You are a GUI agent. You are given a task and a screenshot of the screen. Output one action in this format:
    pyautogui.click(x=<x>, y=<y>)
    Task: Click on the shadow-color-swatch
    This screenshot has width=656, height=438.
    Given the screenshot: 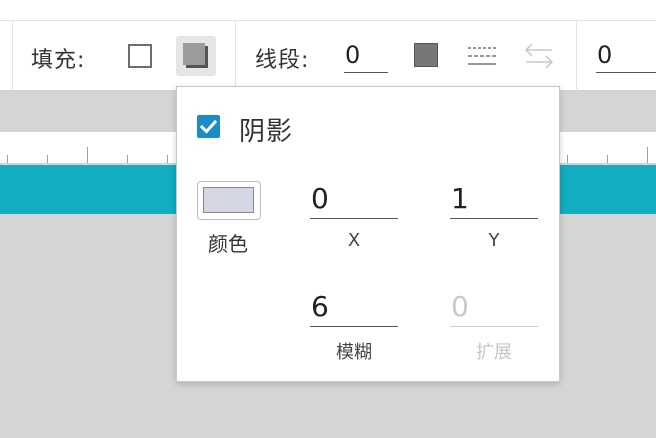 What is the action you would take?
    pyautogui.click(x=228, y=200)
    